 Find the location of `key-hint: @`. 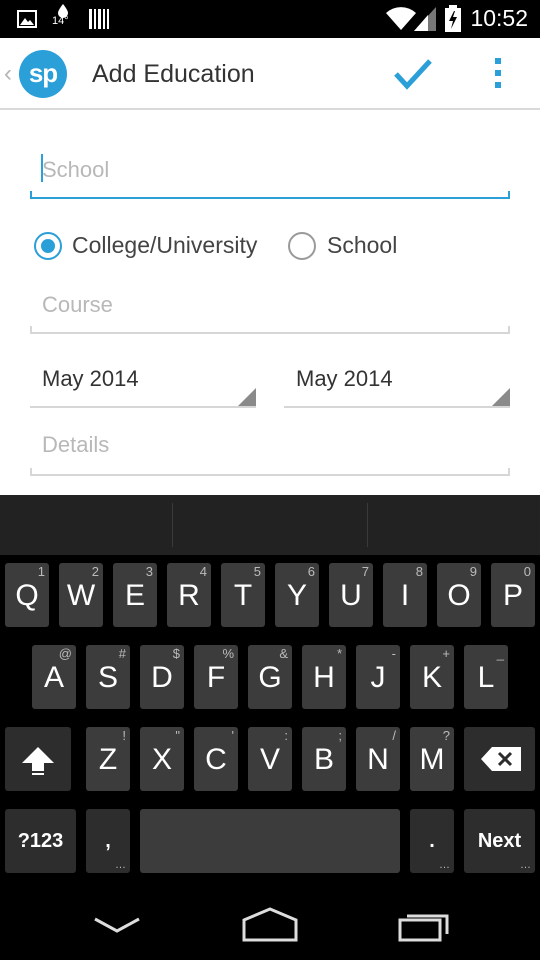

key-hint: @ is located at coordinates (65, 653).